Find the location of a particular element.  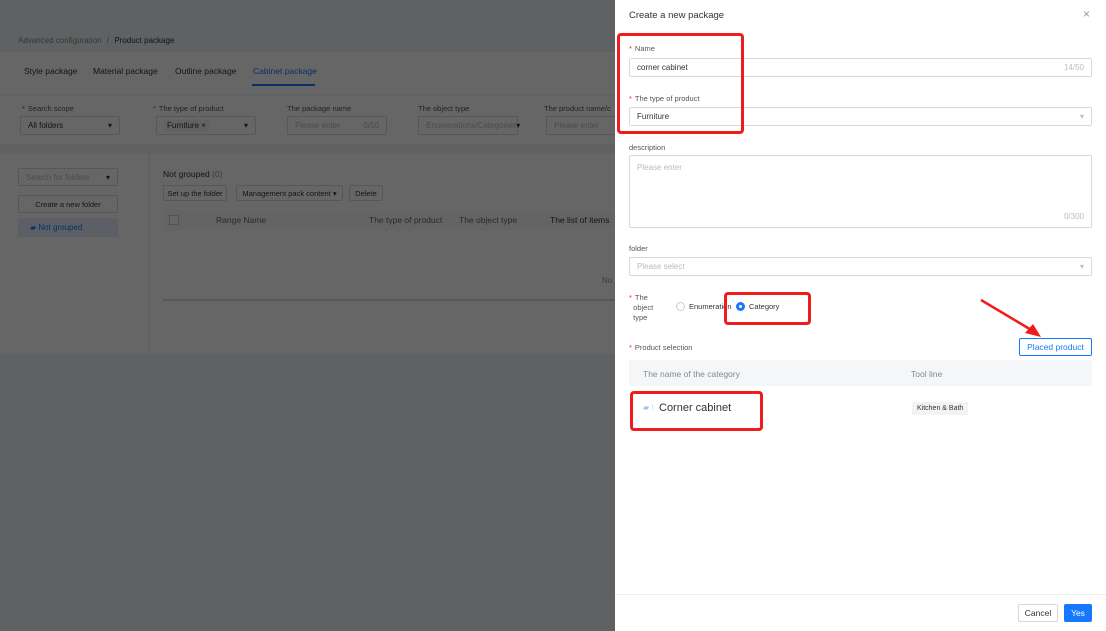

table-scrollbar is located at coordinates (389, 300).